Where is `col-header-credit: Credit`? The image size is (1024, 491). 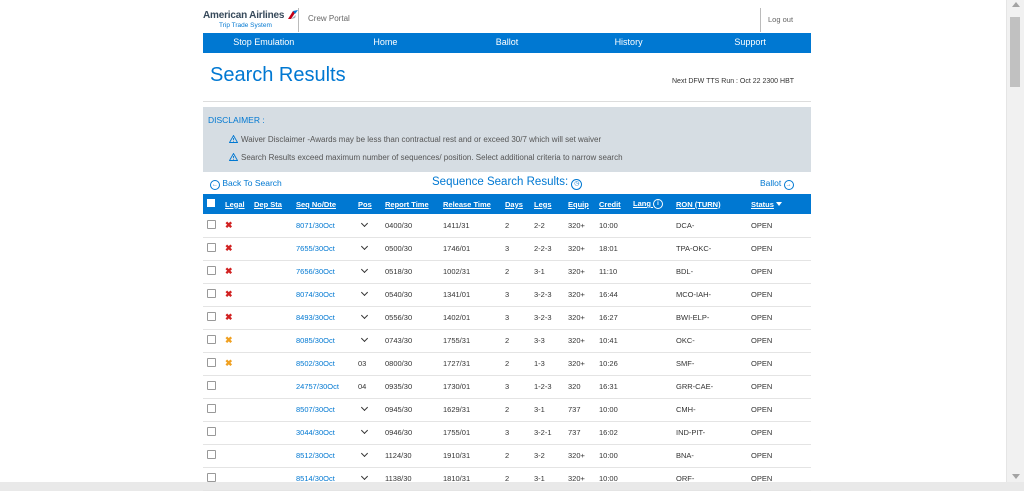
col-header-credit: Credit is located at coordinates (614, 204).